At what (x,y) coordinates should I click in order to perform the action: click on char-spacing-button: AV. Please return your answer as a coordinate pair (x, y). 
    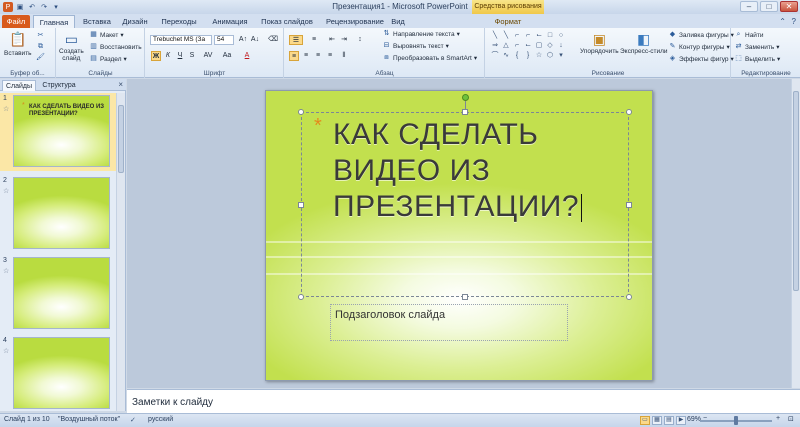
    Looking at the image, I should click on (208, 56).